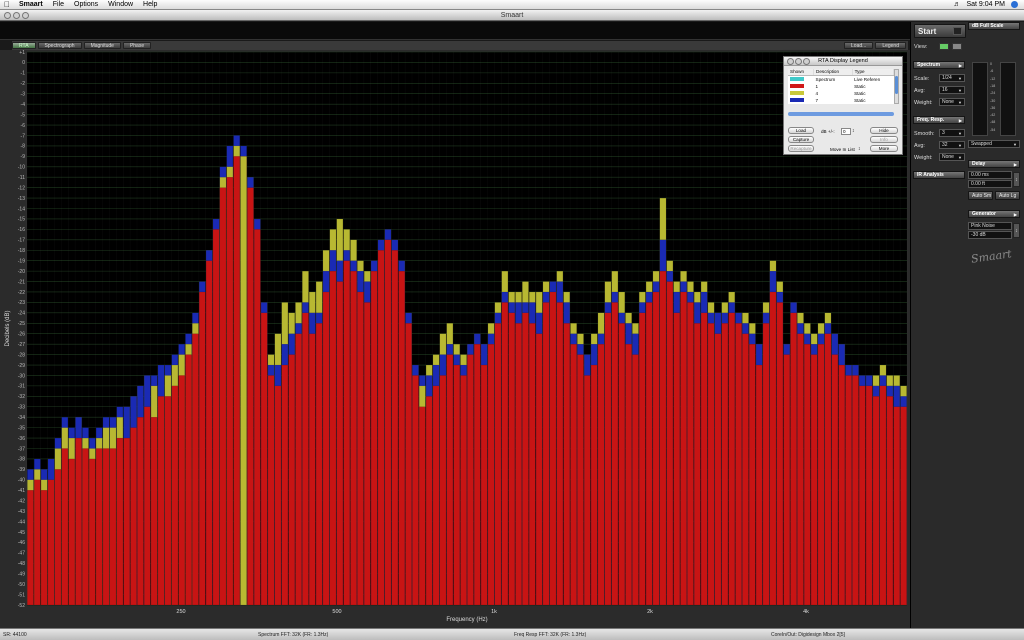  I want to click on minimize-icon, so click(16, 15).